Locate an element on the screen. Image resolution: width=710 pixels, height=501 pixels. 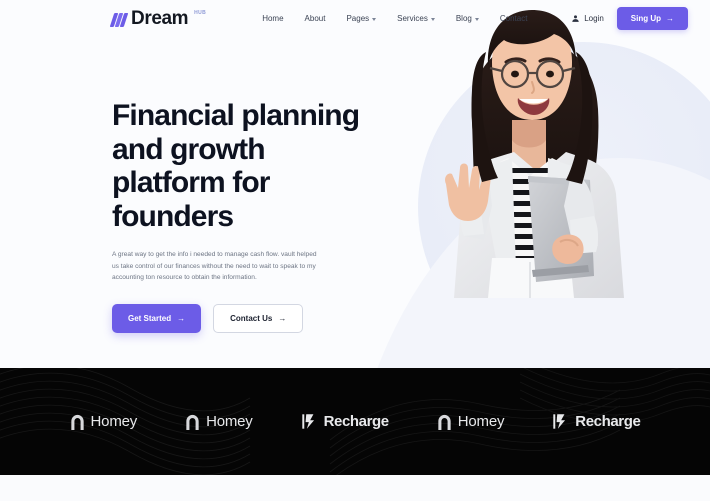
hero-actions: Get Started → Contact Us → is located at coordinates (236, 319).